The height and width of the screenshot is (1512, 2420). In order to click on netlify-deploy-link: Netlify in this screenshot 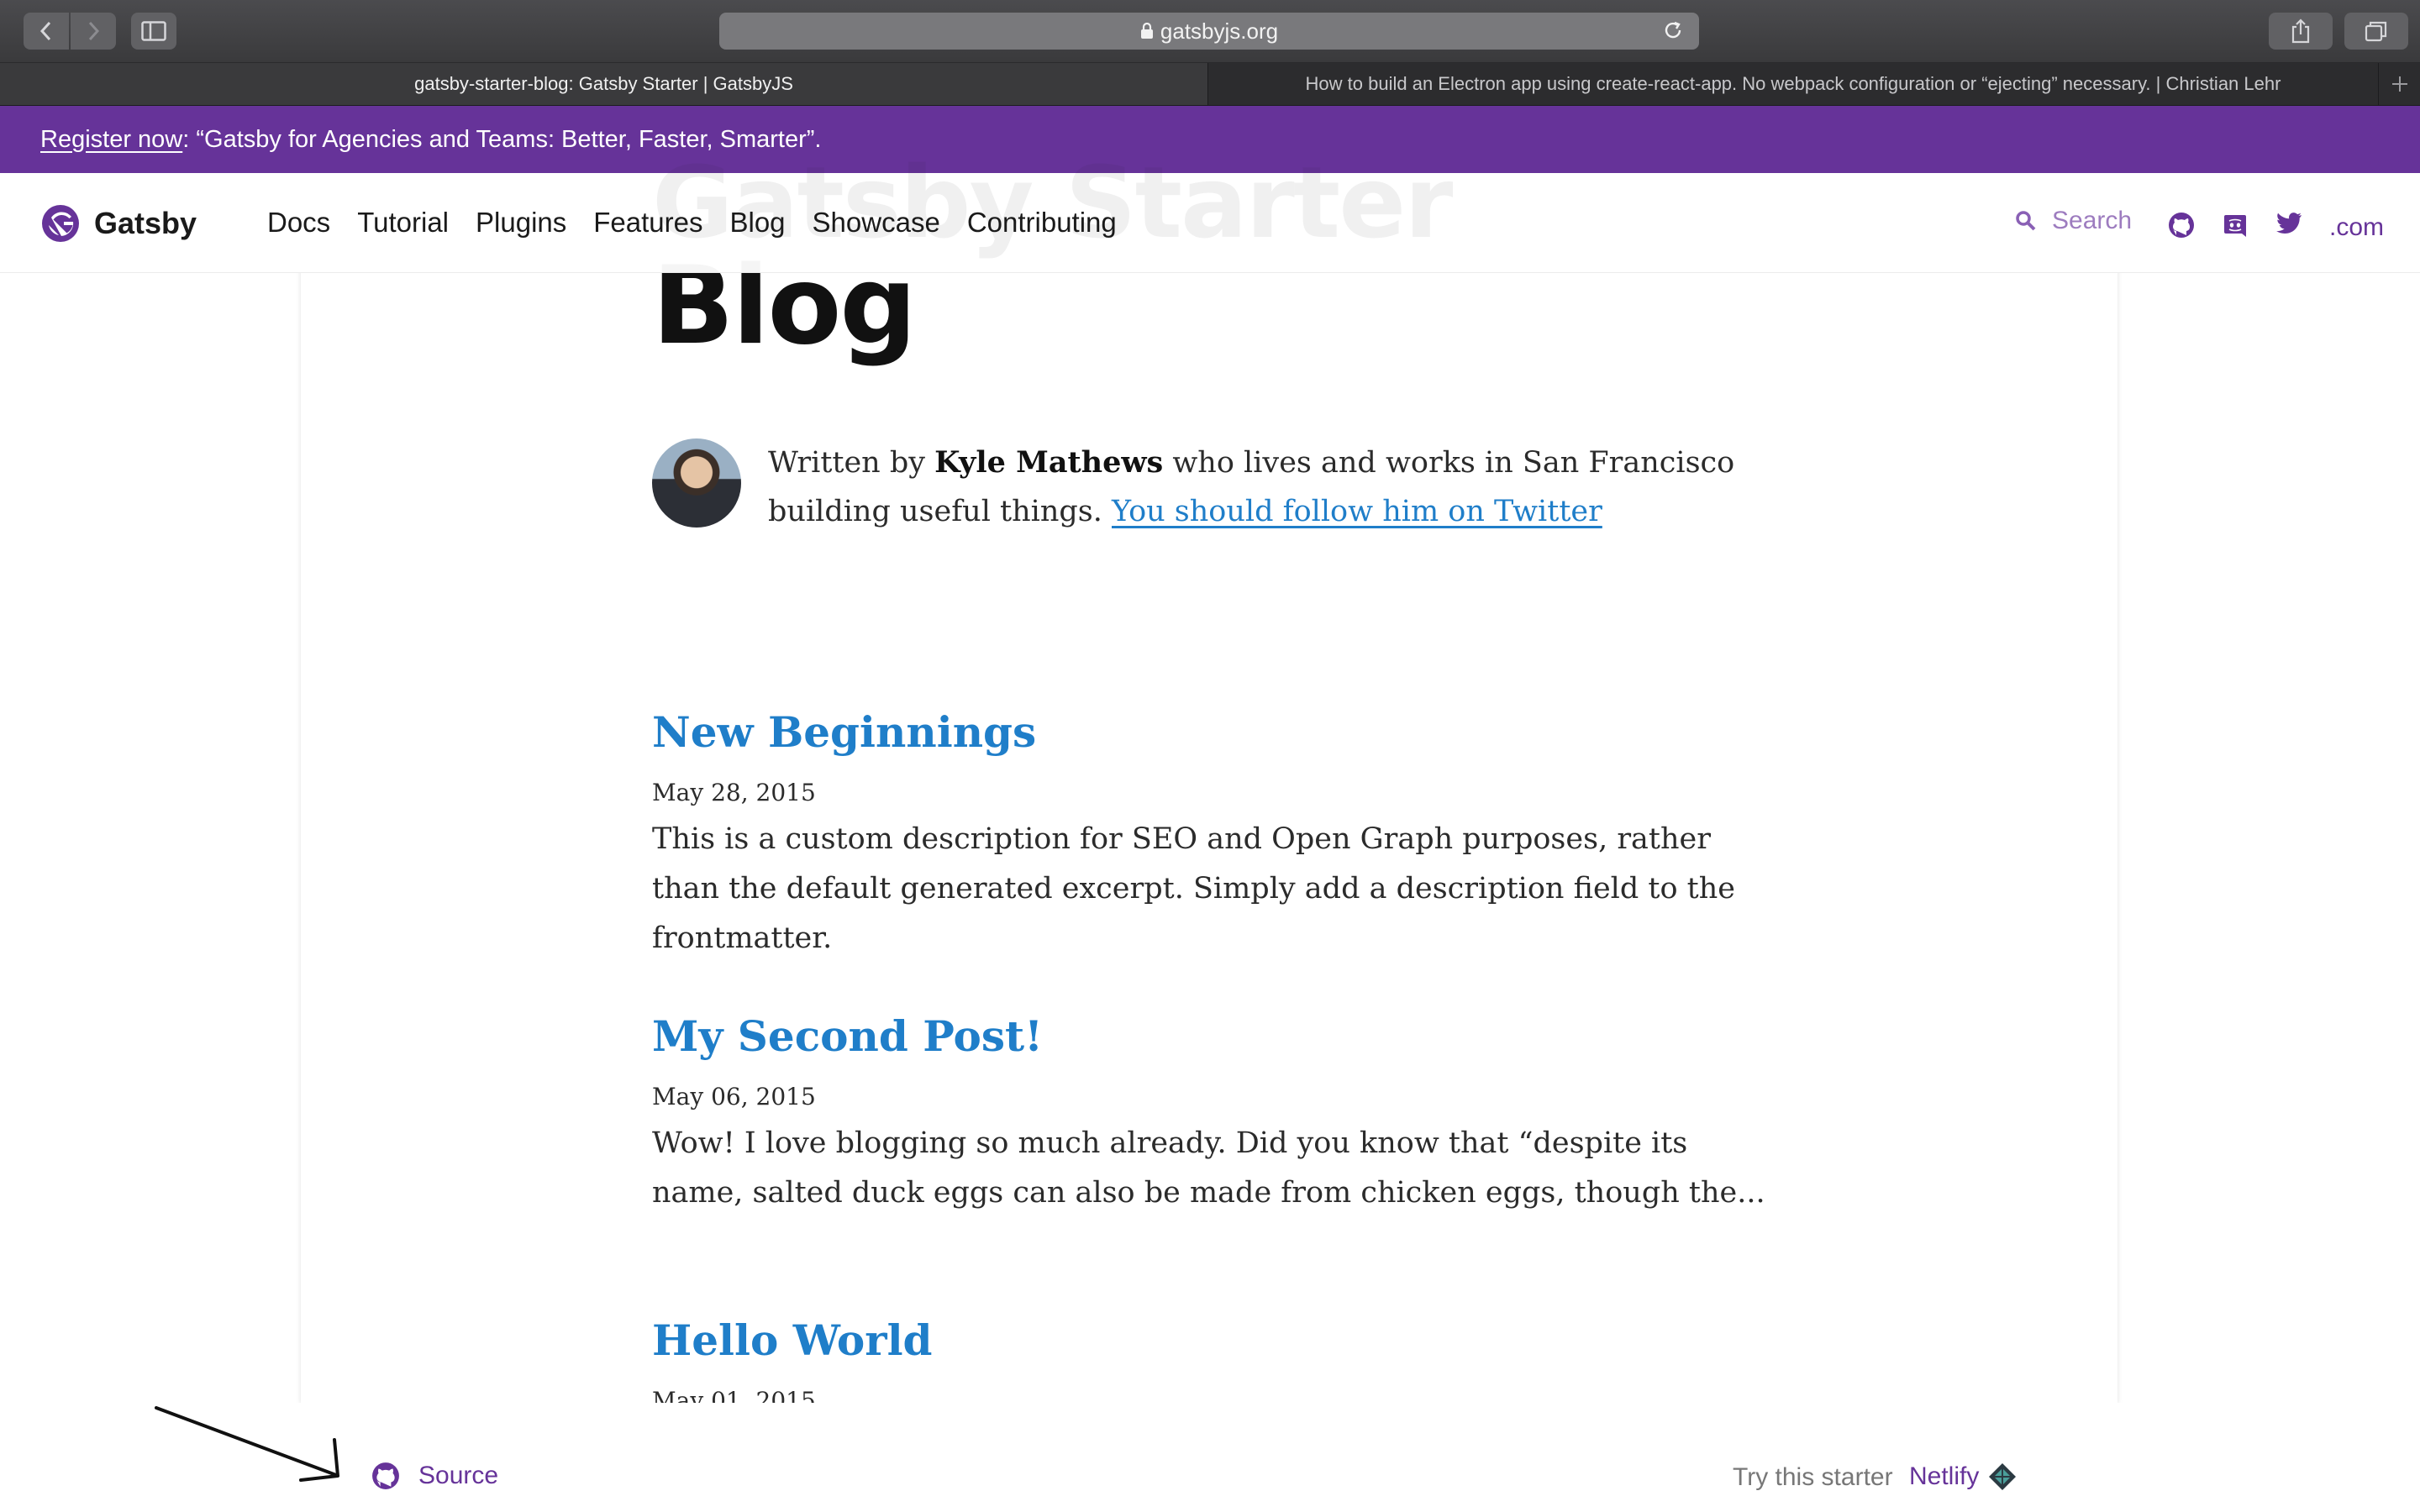, I will do `click(1964, 1477)`.